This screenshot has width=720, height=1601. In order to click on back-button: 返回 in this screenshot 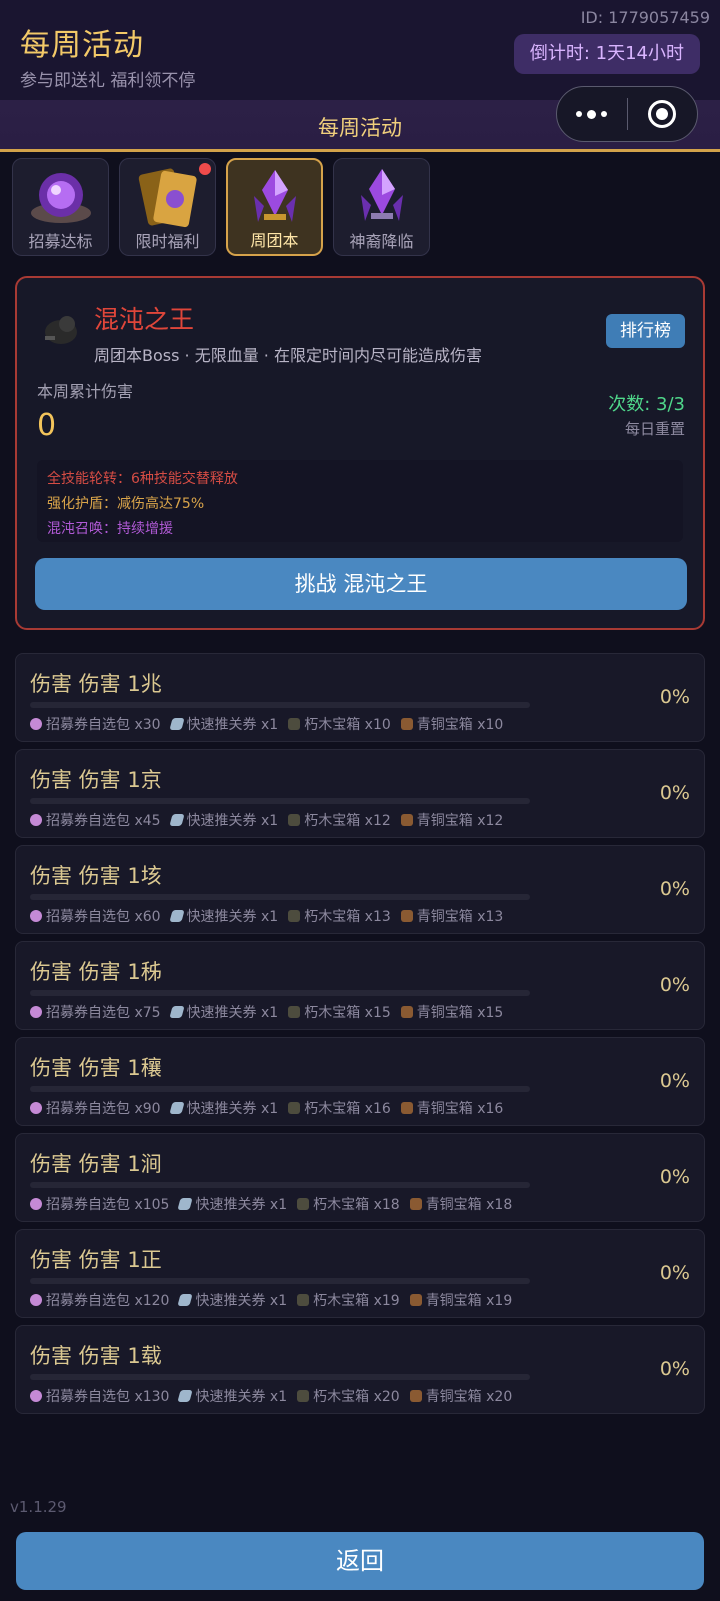, I will do `click(360, 1561)`.